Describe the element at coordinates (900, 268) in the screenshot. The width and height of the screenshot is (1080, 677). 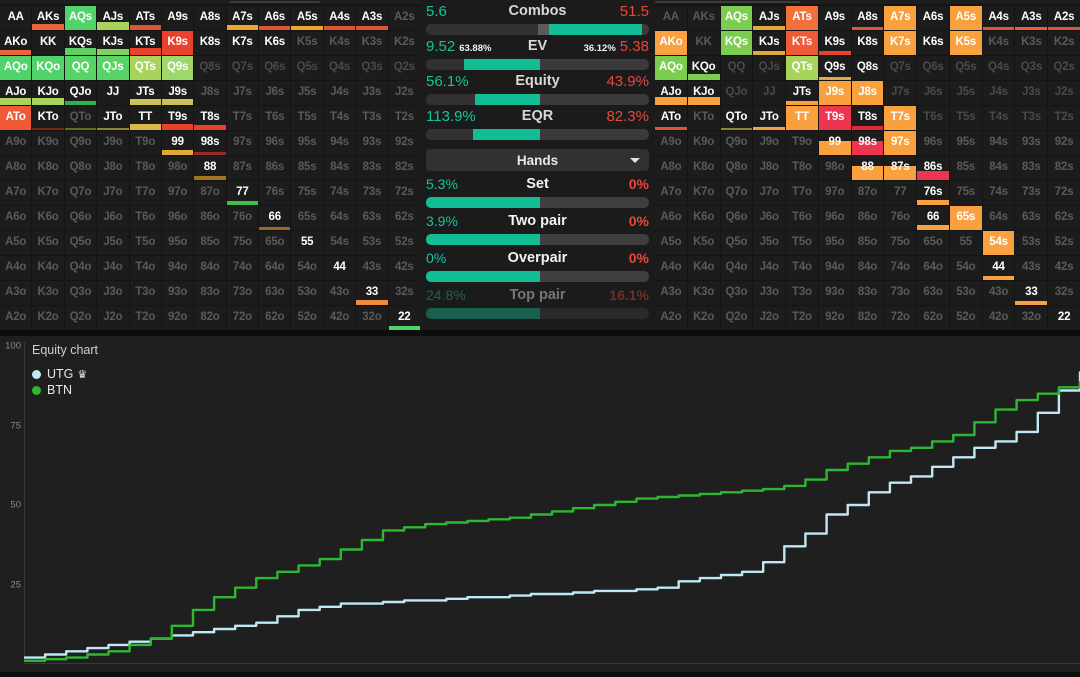
I see `hand-cell-74o: 74o` at that location.